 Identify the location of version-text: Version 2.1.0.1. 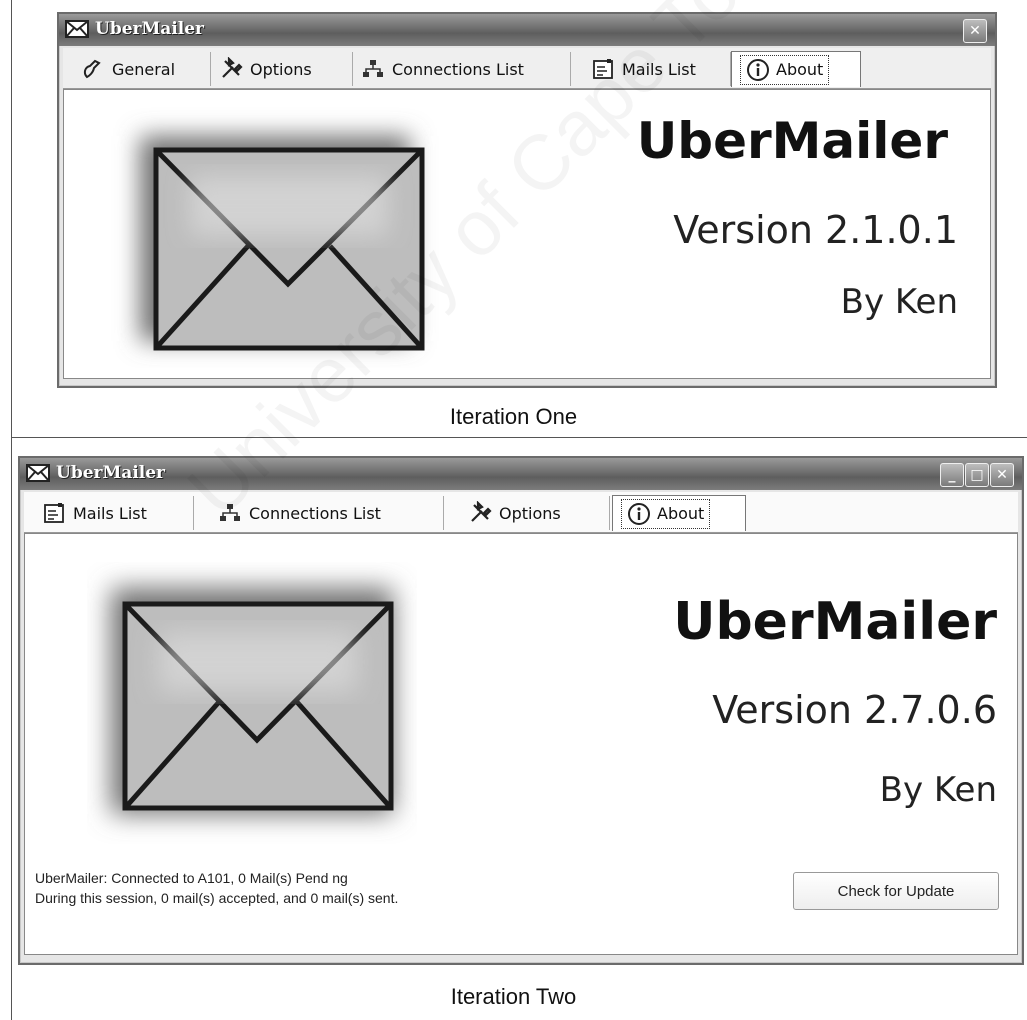
(815, 230).